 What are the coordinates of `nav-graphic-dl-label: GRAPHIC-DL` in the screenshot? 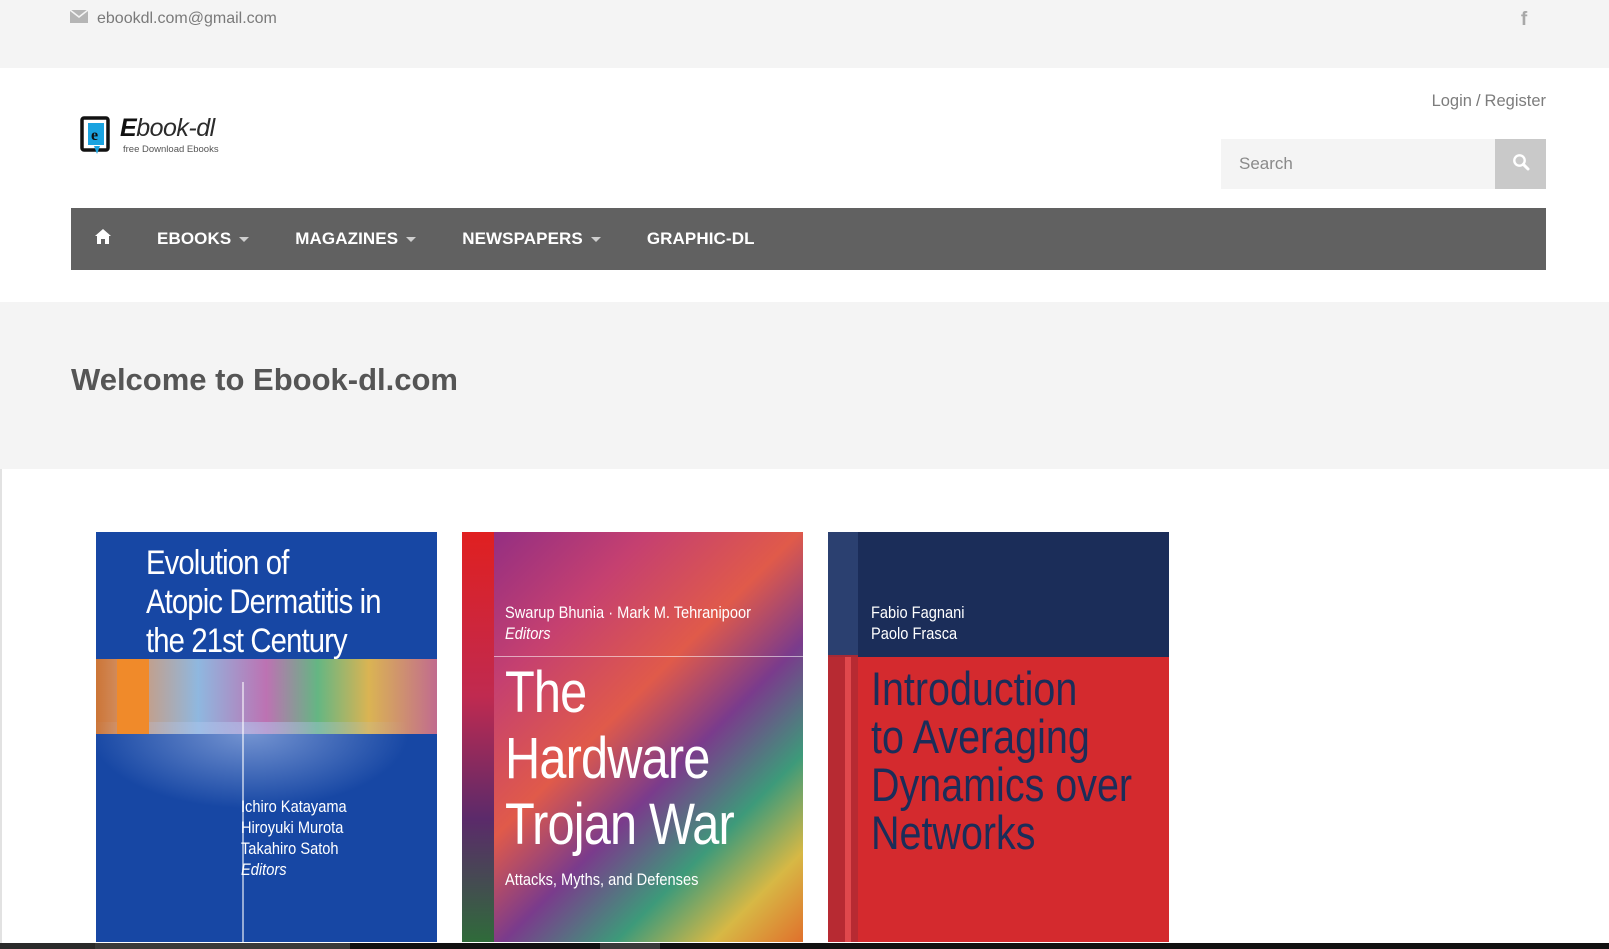 It's located at (700, 238).